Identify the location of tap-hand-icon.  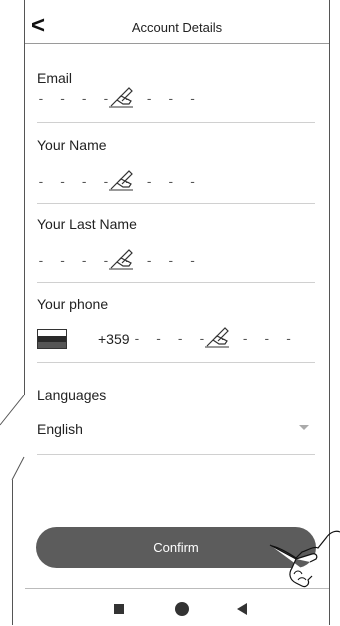
(304, 559).